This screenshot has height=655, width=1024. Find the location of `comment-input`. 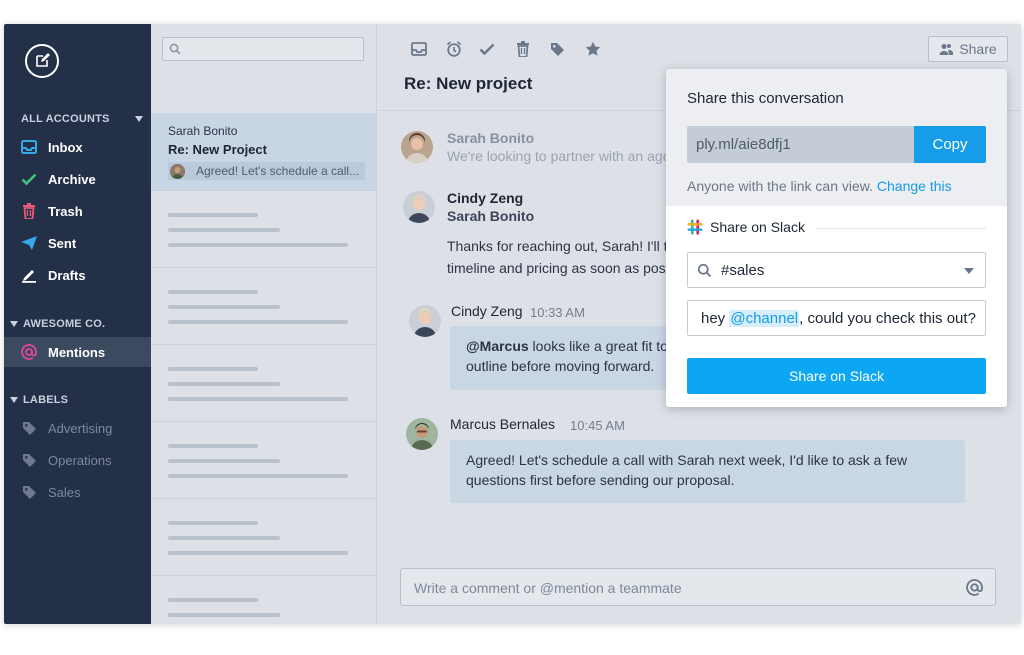

comment-input is located at coordinates (684, 588).